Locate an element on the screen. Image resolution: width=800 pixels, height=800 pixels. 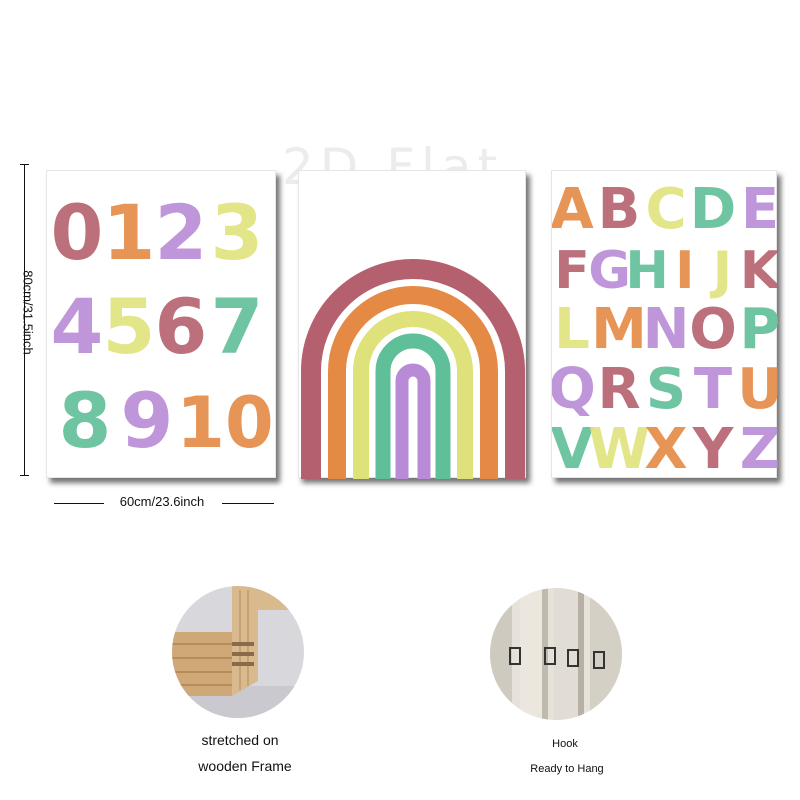
letter-glyph-f: F is located at coordinates (572, 271).